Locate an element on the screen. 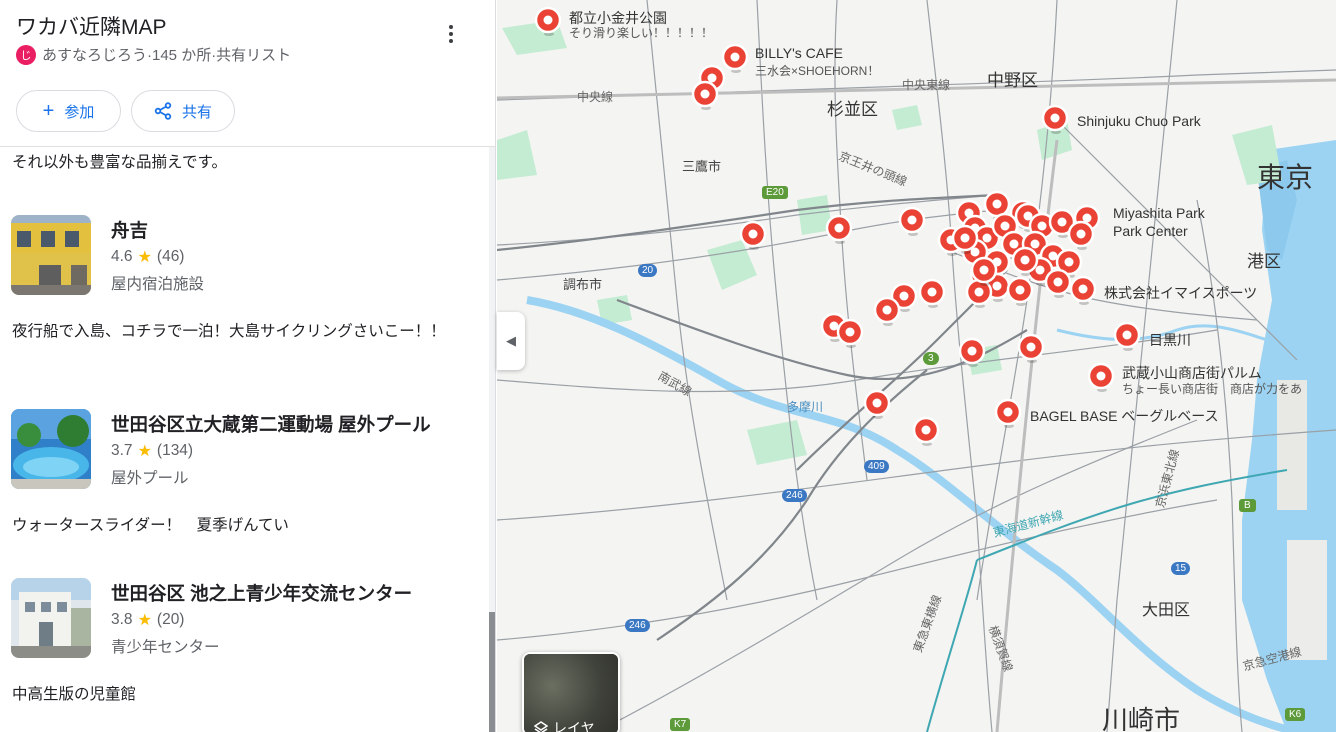  place-category: 青少年センター is located at coordinates (165, 647).